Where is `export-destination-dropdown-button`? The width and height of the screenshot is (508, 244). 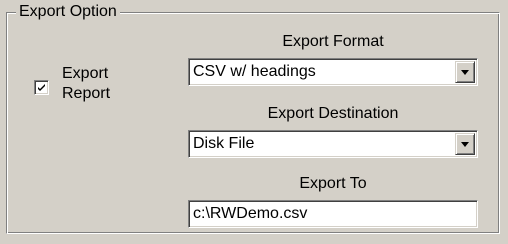
export-destination-dropdown-button is located at coordinates (465, 144).